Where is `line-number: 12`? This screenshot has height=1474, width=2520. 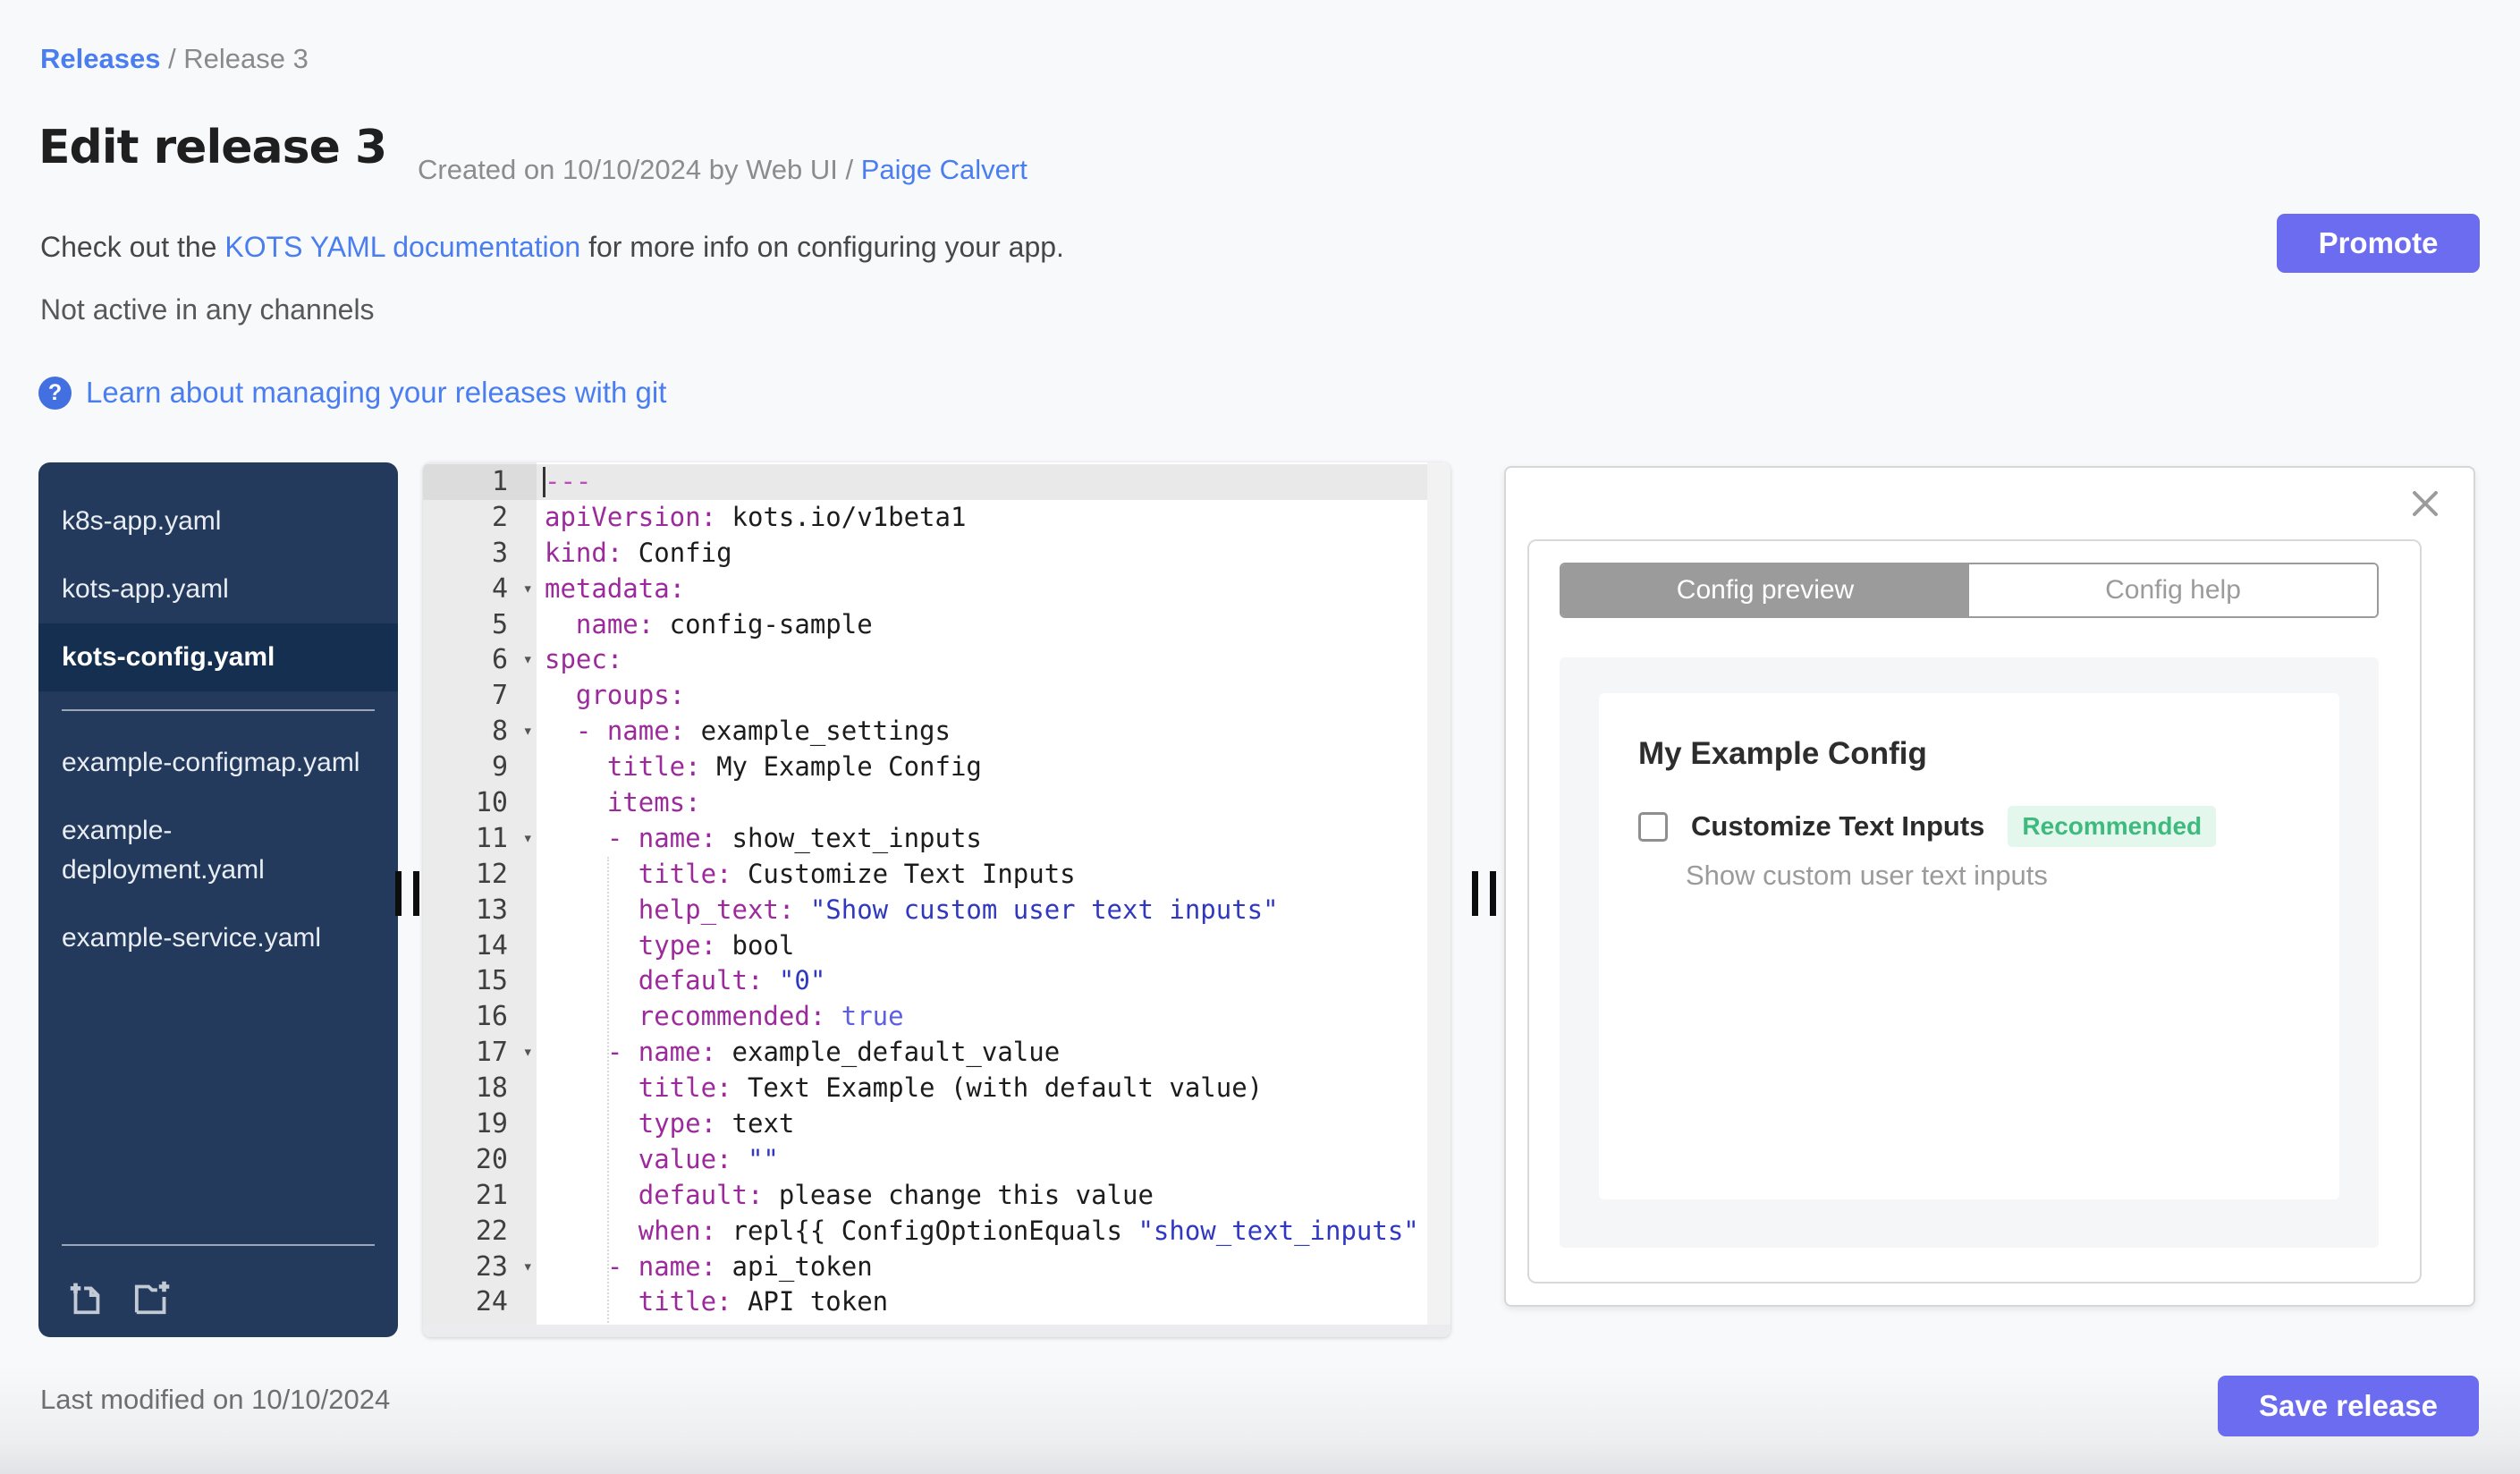 line-number: 12 is located at coordinates (492, 874).